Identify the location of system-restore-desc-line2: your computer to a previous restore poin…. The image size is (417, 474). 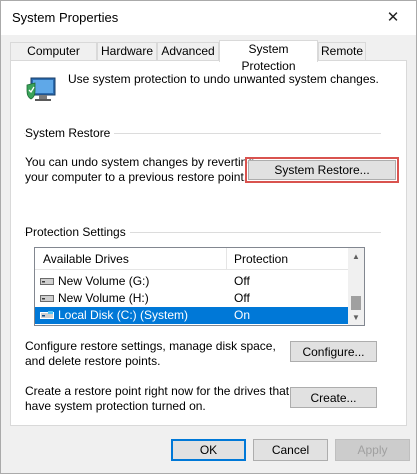
(136, 177).